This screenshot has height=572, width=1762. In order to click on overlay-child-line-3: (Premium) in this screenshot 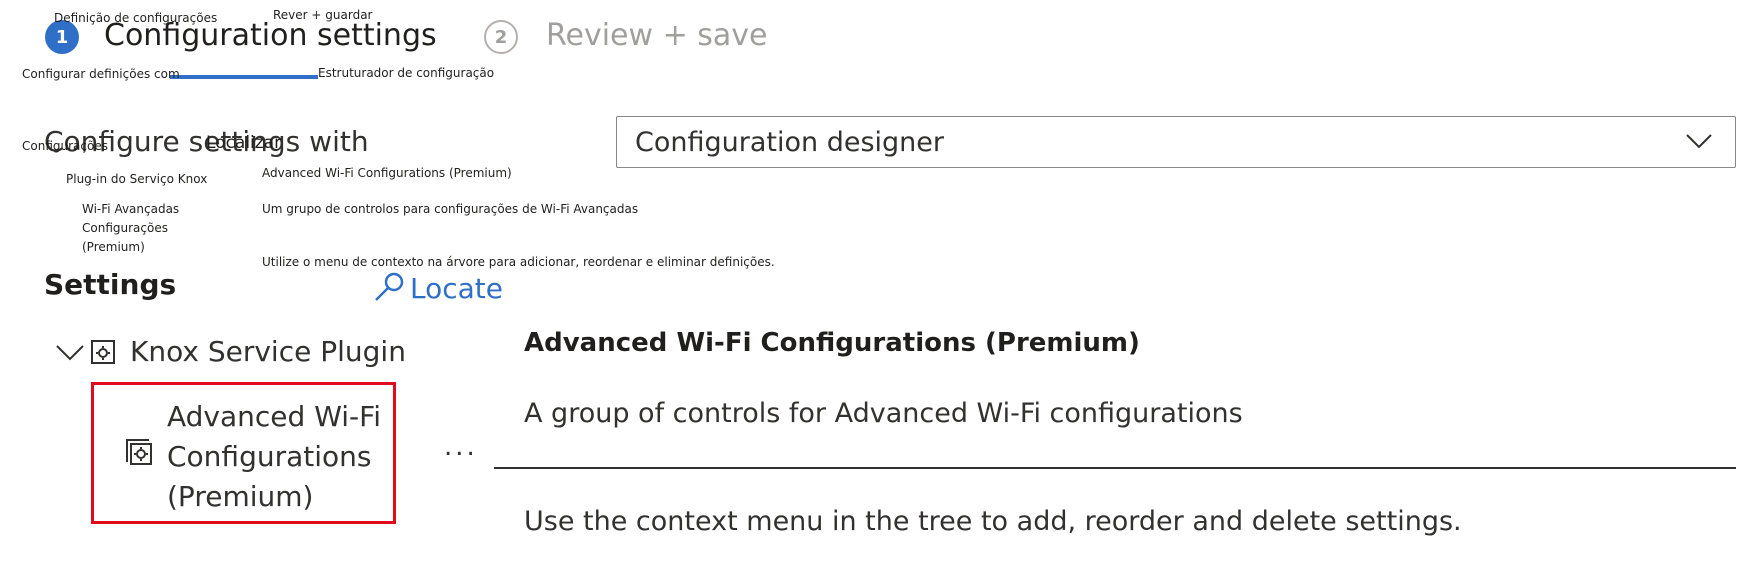, I will do `click(113, 247)`.